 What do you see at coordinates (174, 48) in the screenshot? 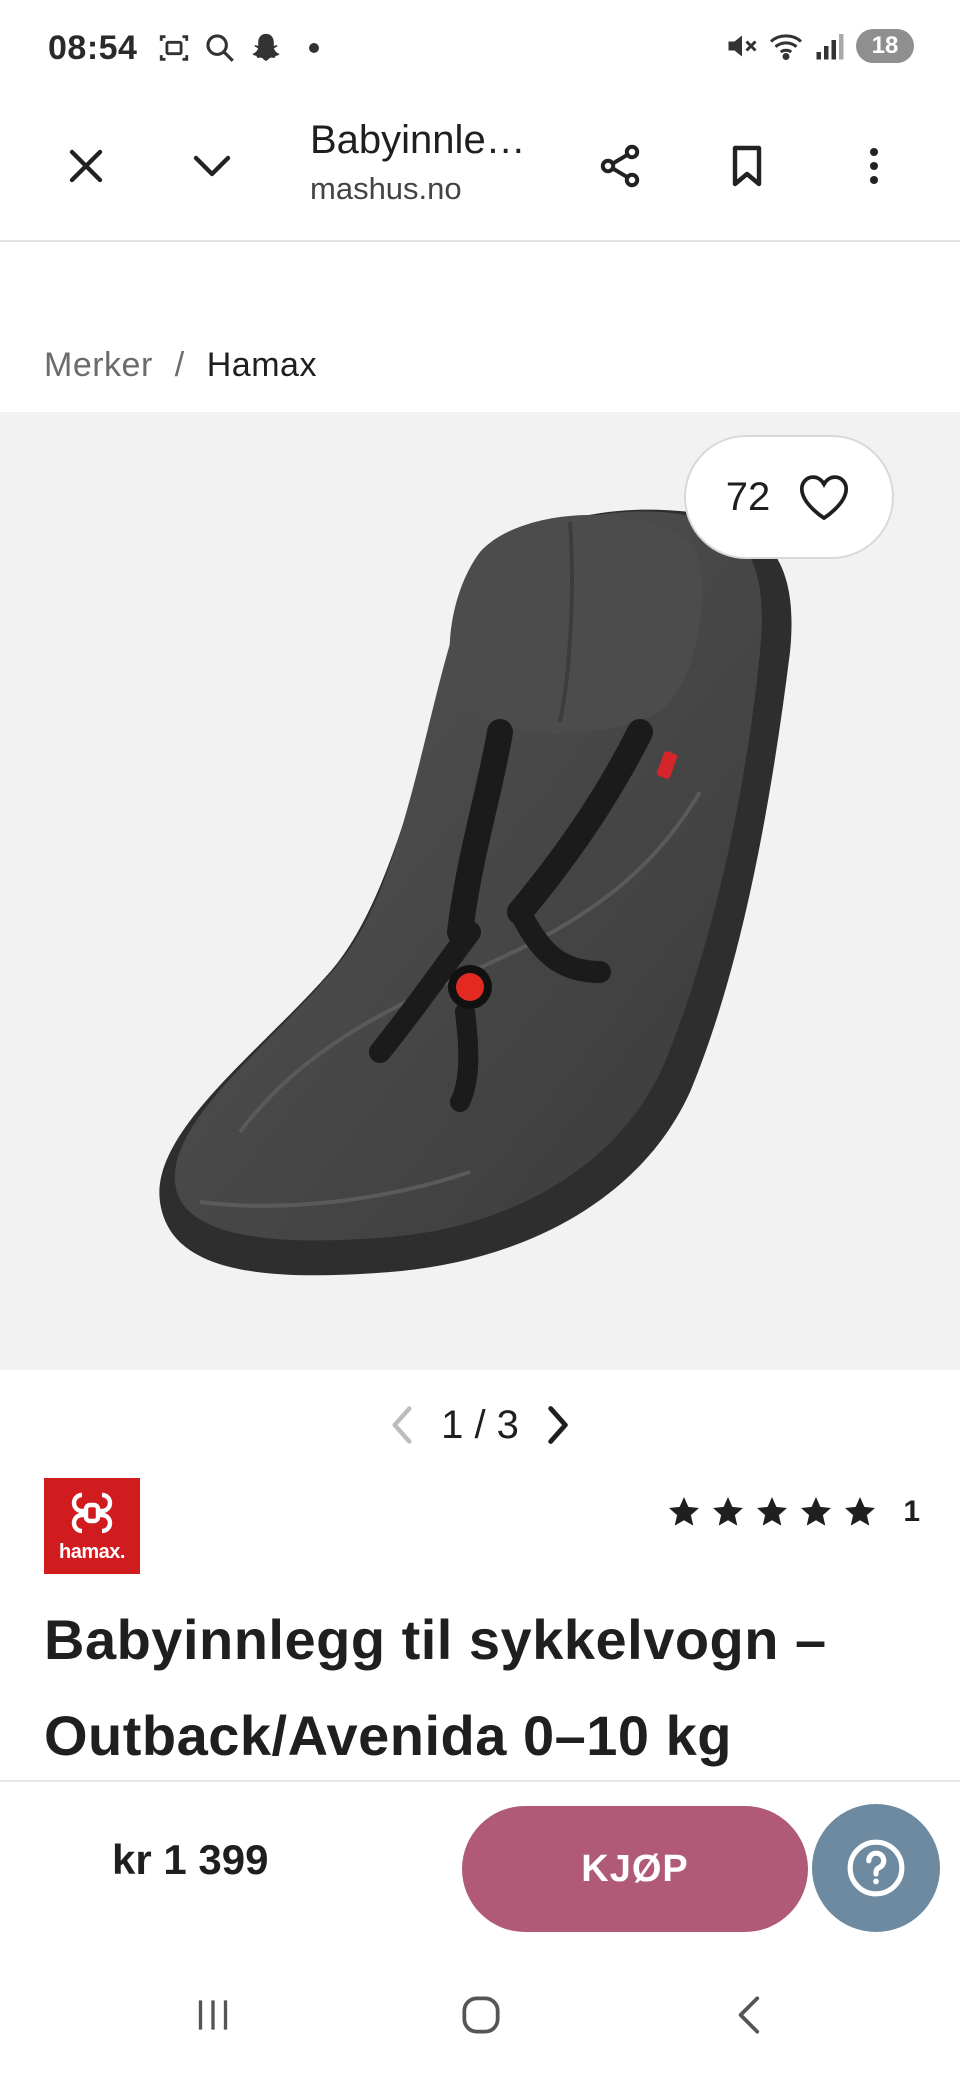
I see `screenshot-icon` at bounding box center [174, 48].